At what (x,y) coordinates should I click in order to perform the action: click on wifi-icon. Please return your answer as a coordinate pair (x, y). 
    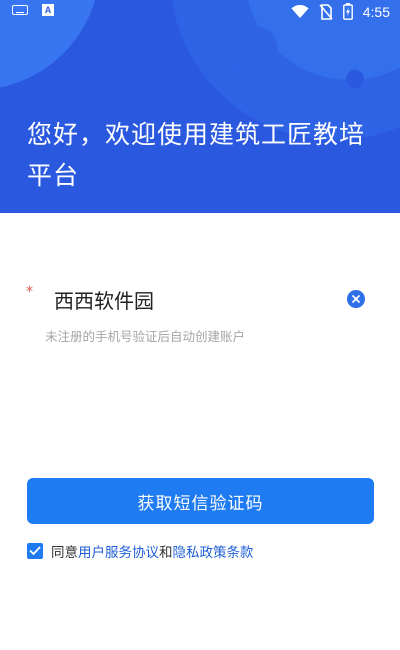
    Looking at the image, I should click on (300, 11).